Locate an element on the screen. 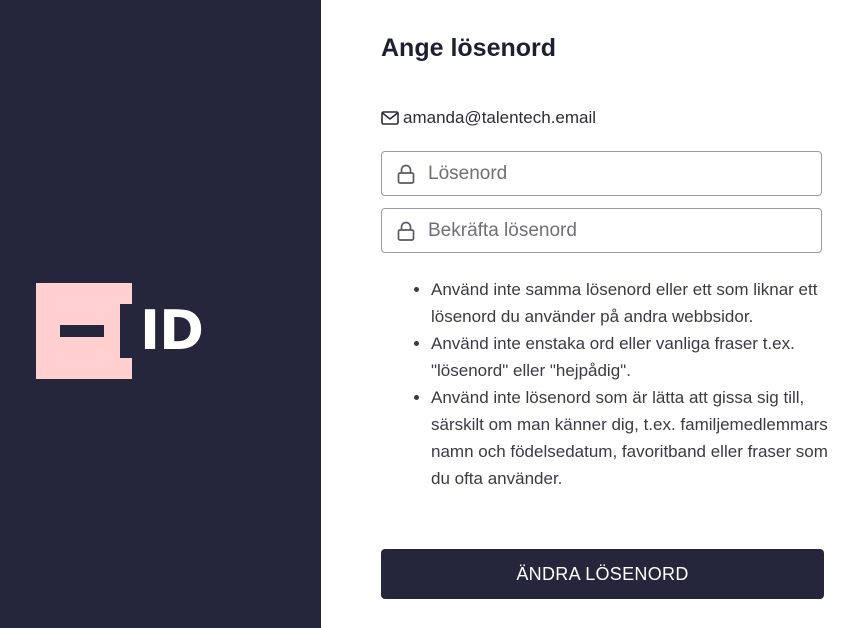  logo-mark is located at coordinates (84, 331).